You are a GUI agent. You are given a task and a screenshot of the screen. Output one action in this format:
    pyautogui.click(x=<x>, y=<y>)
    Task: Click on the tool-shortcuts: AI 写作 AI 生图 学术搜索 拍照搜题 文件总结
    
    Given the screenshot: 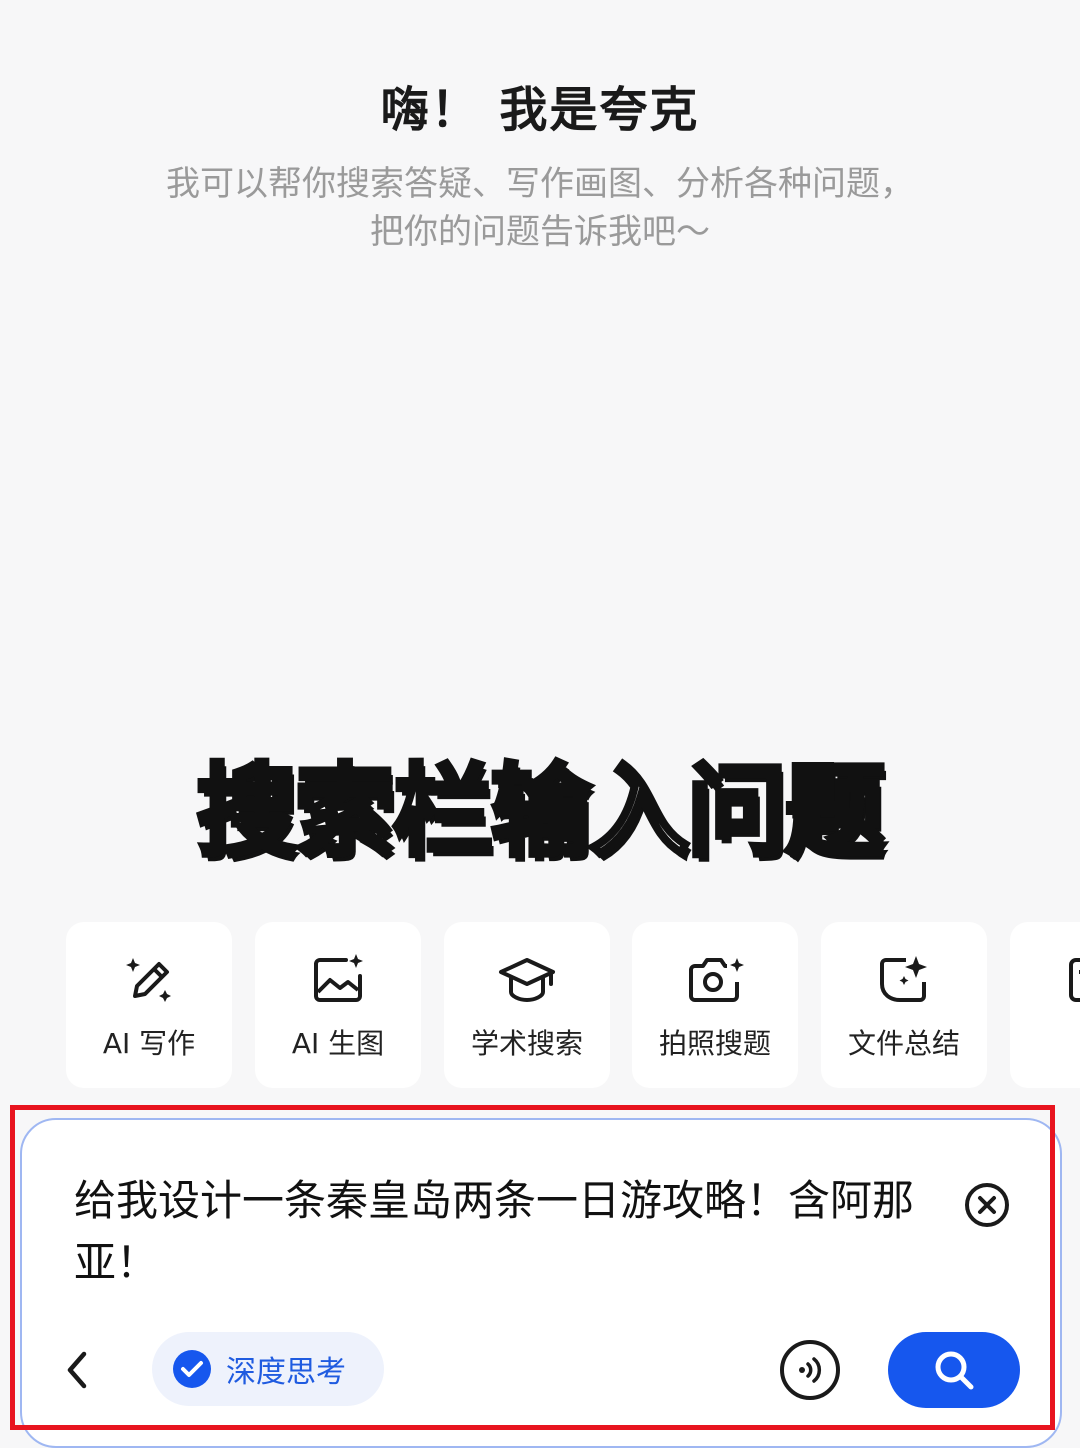 What is the action you would take?
    pyautogui.click(x=573, y=1005)
    